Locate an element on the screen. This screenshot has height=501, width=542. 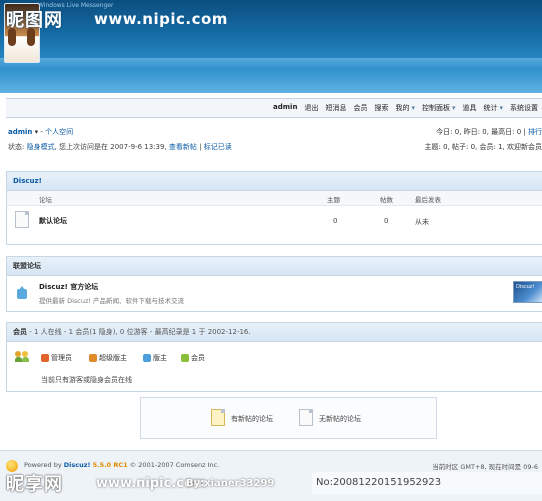
partner-banner-text: Discuz! is located at coordinates (525, 287).